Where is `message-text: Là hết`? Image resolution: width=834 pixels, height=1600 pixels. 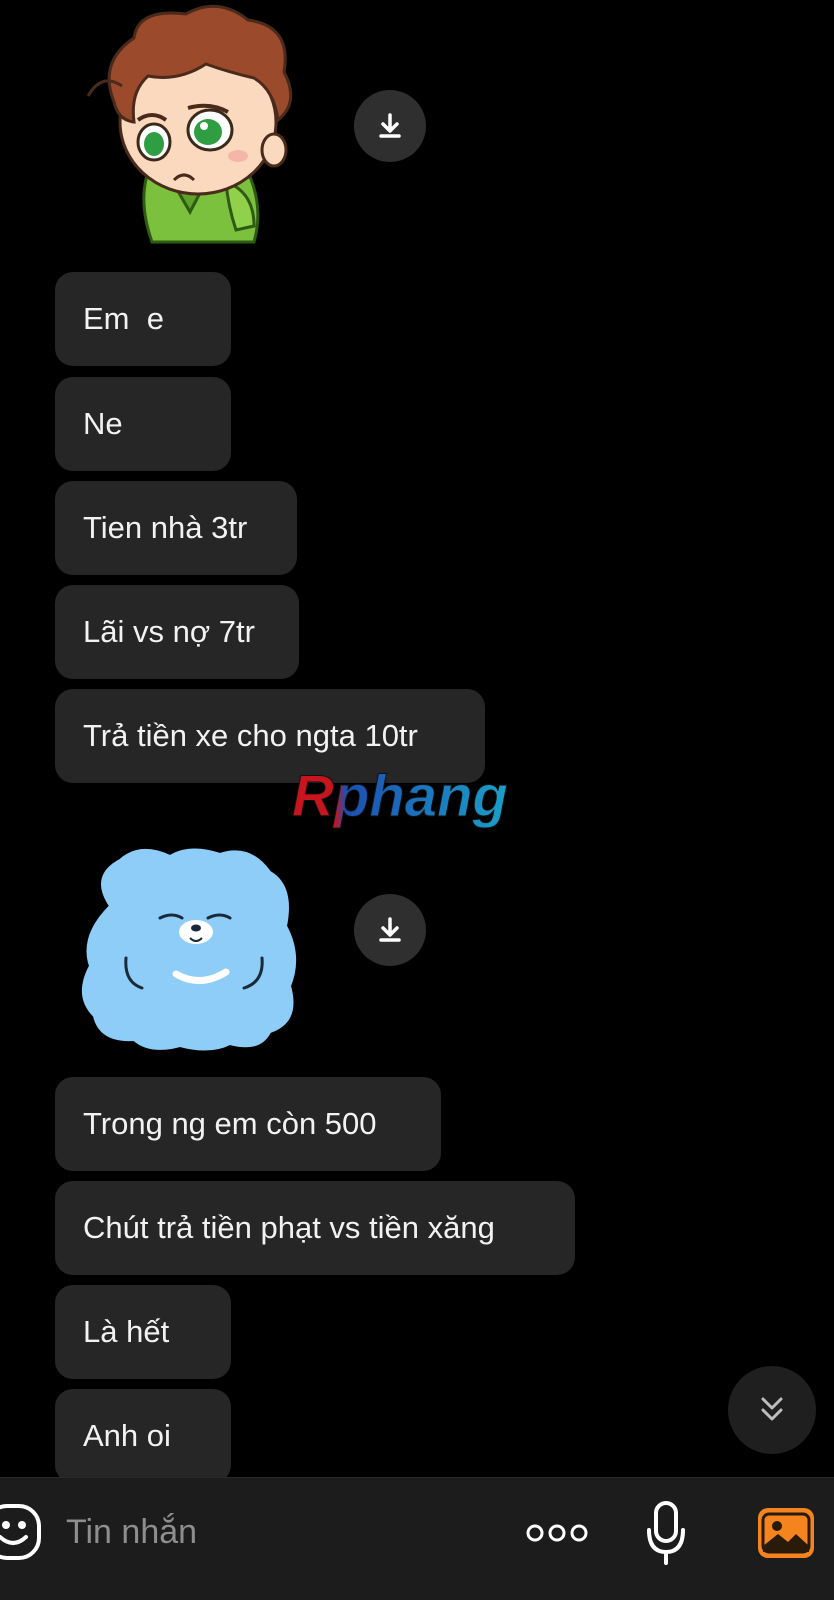
message-text: Là hết is located at coordinates (126, 1331).